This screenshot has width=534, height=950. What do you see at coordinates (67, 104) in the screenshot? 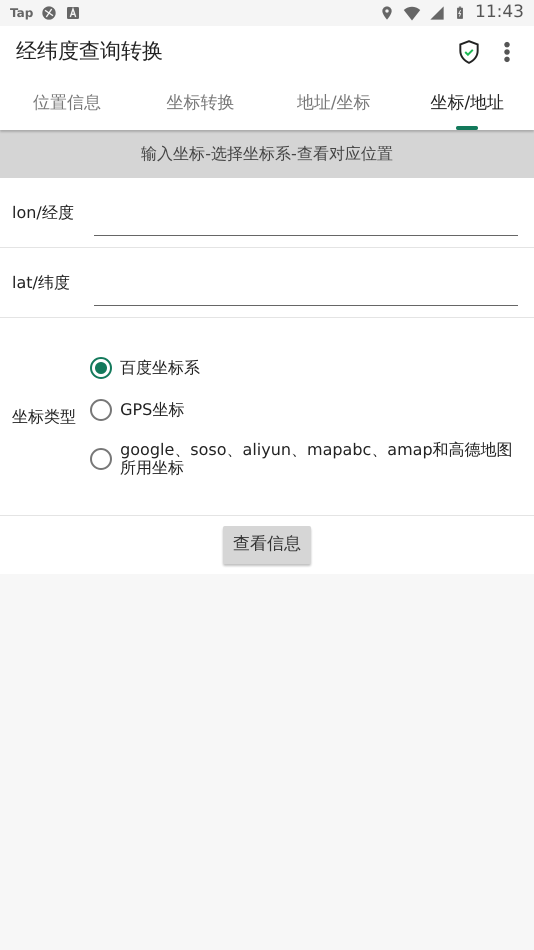
I see `tab: 位置信息` at bounding box center [67, 104].